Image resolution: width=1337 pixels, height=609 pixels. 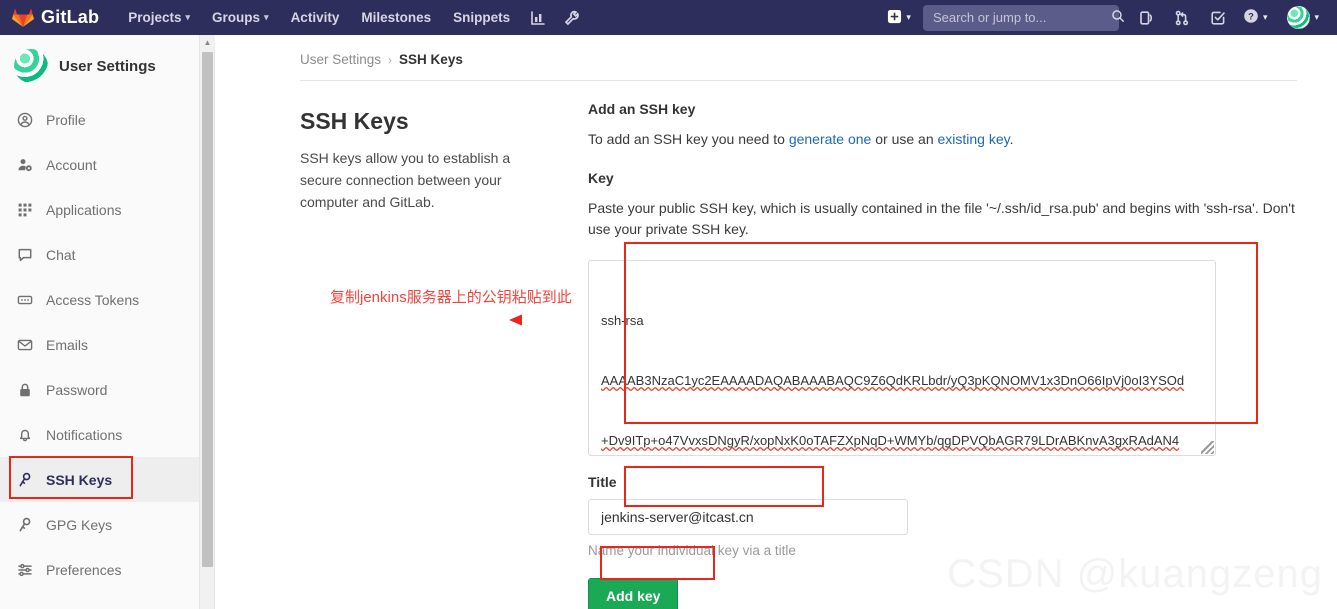 I want to click on sidebar-item-access-tokens: Access Tokens, so click(x=99, y=299).